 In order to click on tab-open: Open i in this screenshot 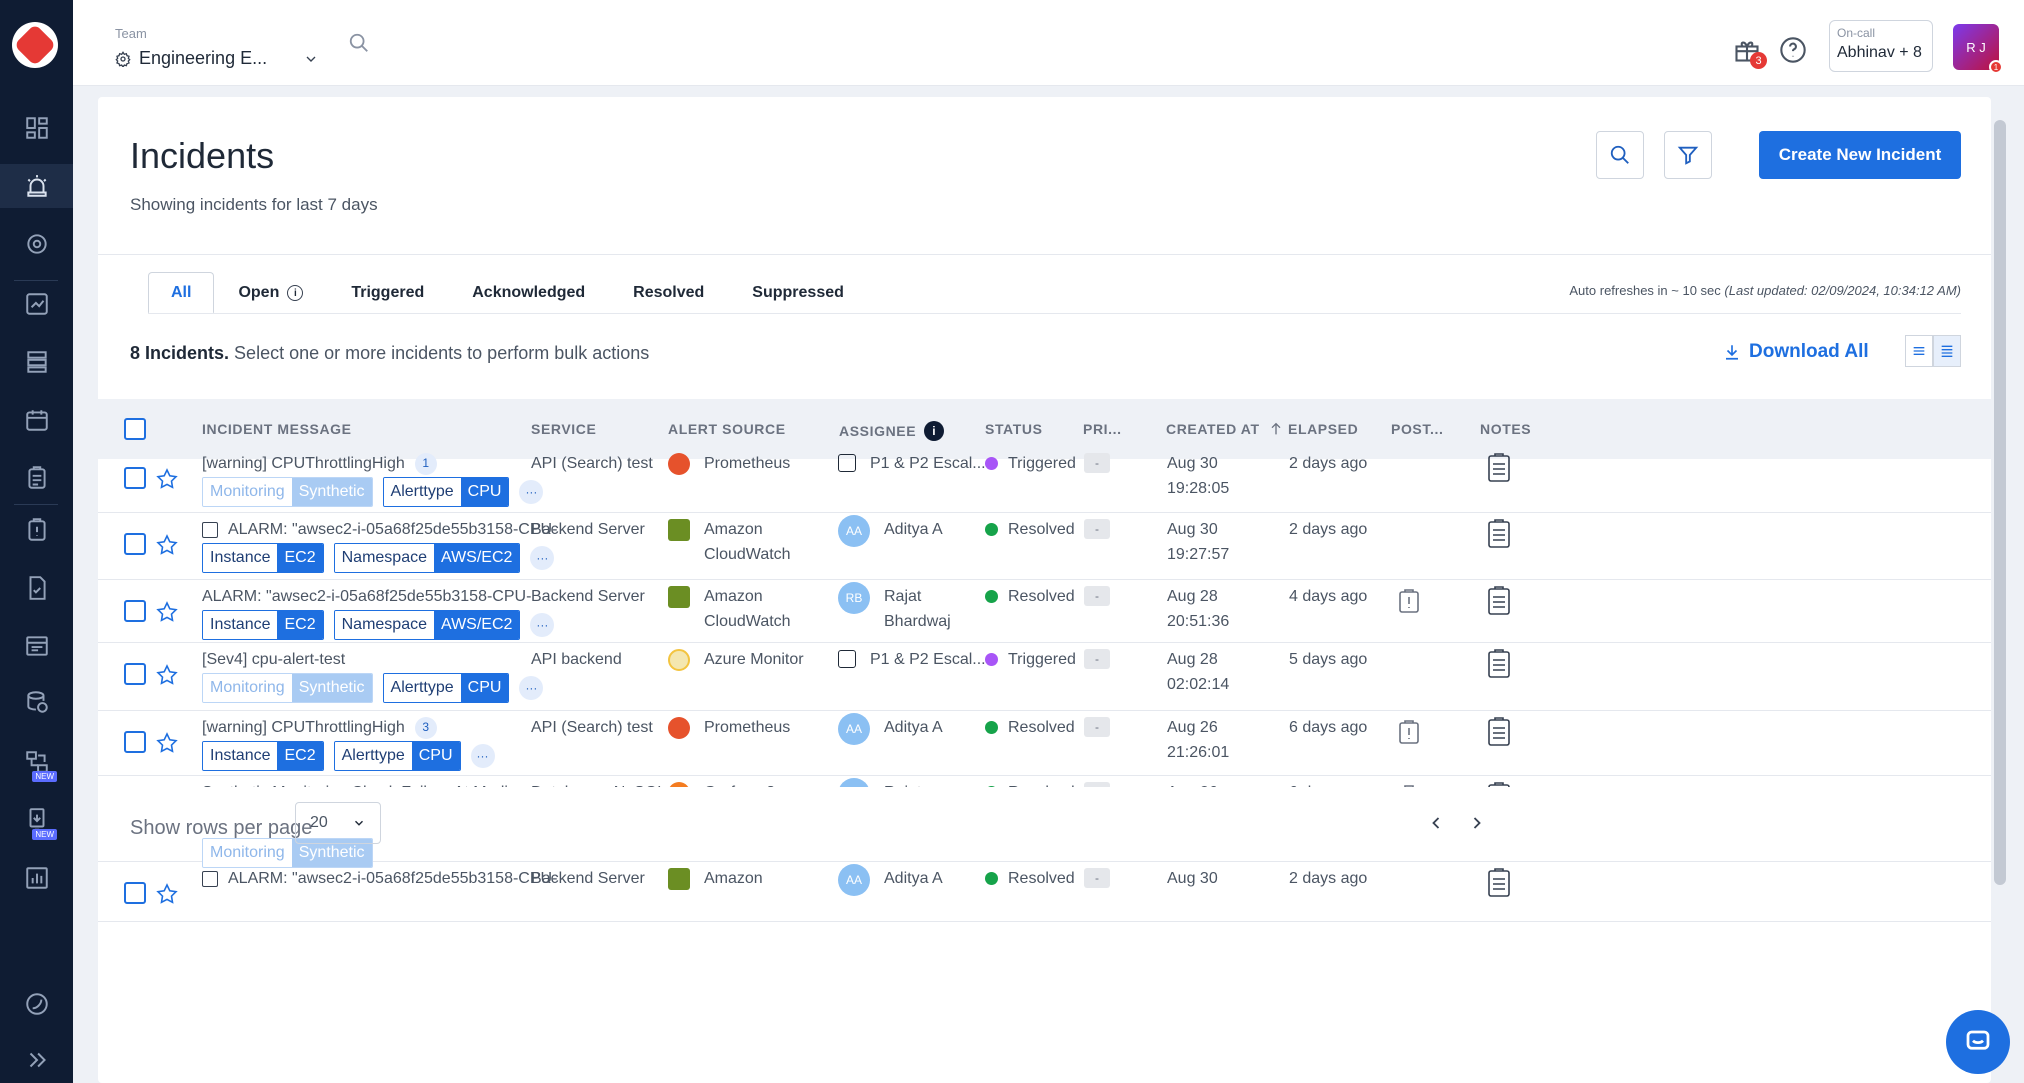, I will do `click(270, 293)`.